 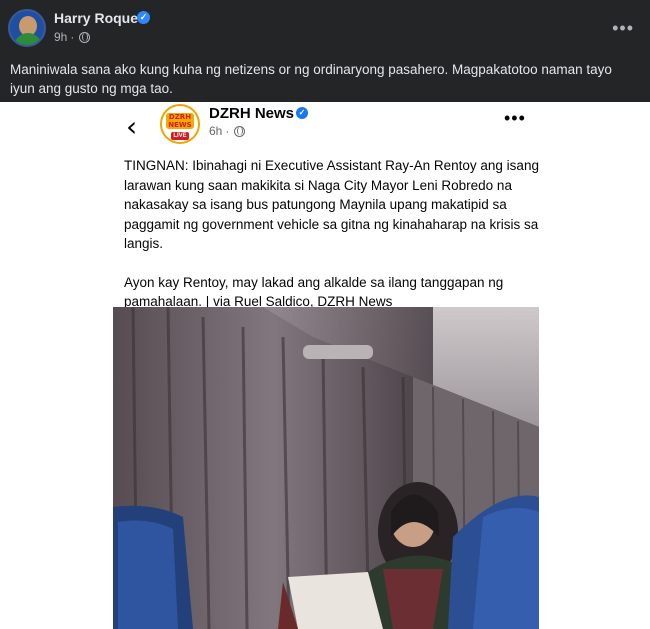 I want to click on page-logo: DZRH NEWS LIVE, so click(x=180, y=124).